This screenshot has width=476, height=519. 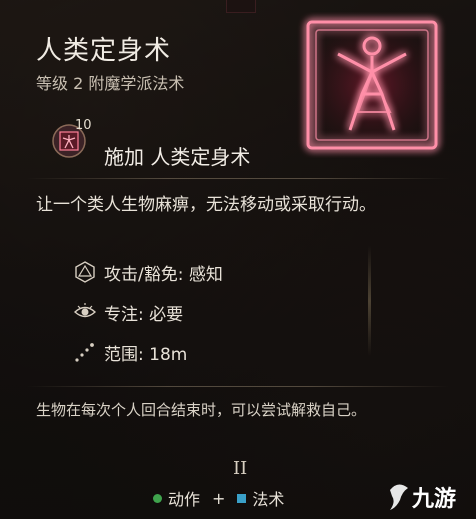 I want to click on condition-text: 生物在每次个人回合结束时，可以尝试解救自己。, so click(x=201, y=410).